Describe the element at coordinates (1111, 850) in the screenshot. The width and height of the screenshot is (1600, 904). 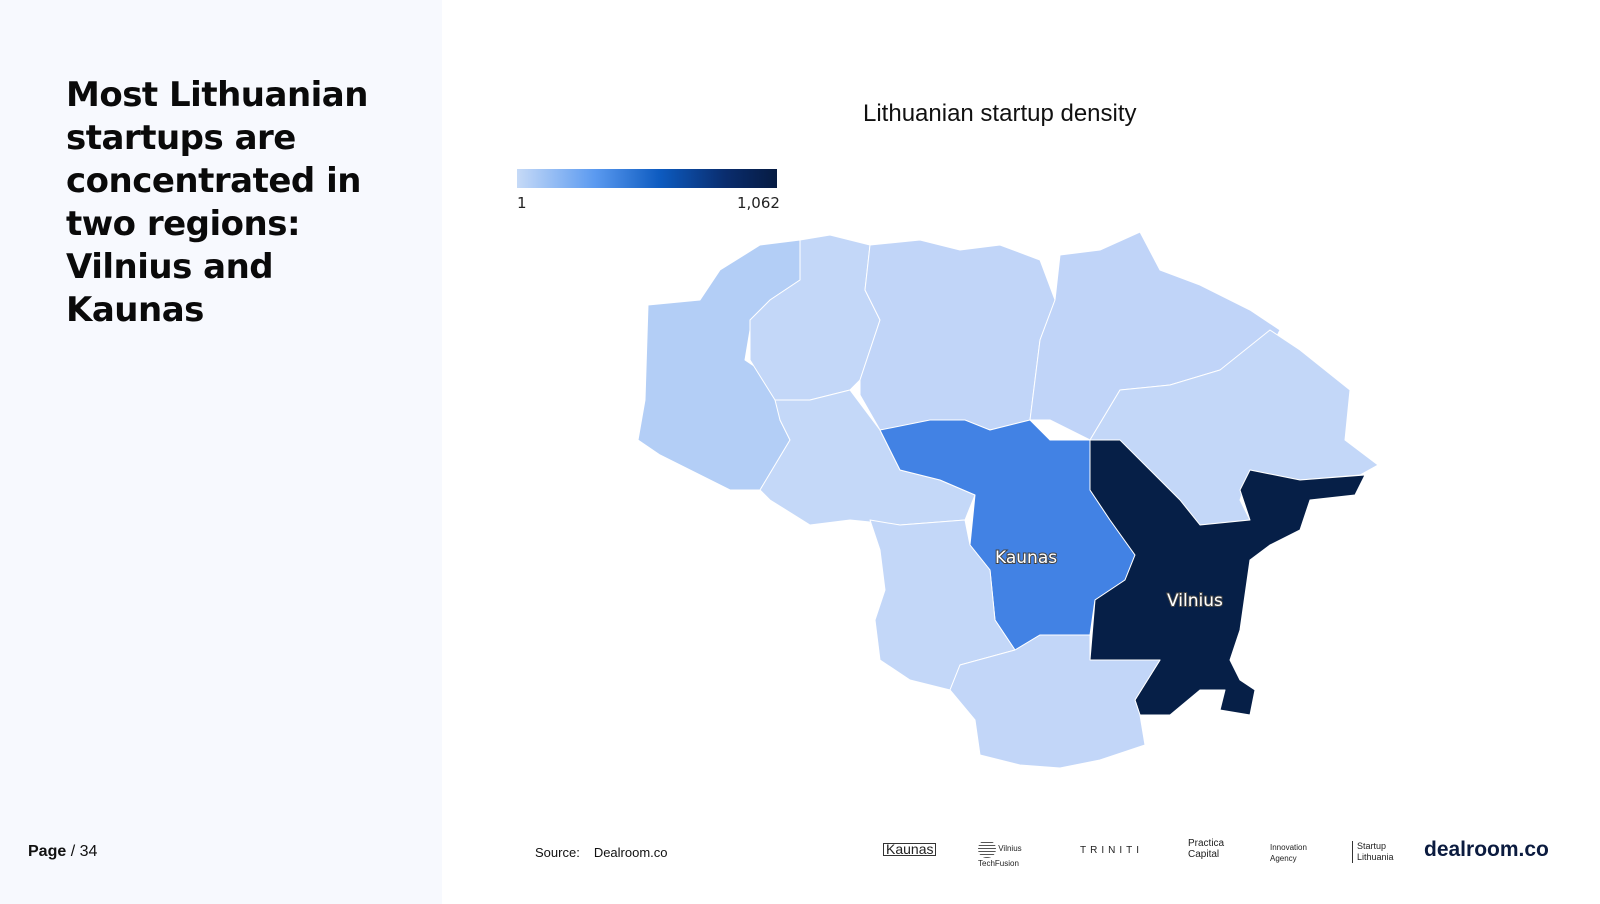
I see `logo-triniti: TRINITI` at that location.